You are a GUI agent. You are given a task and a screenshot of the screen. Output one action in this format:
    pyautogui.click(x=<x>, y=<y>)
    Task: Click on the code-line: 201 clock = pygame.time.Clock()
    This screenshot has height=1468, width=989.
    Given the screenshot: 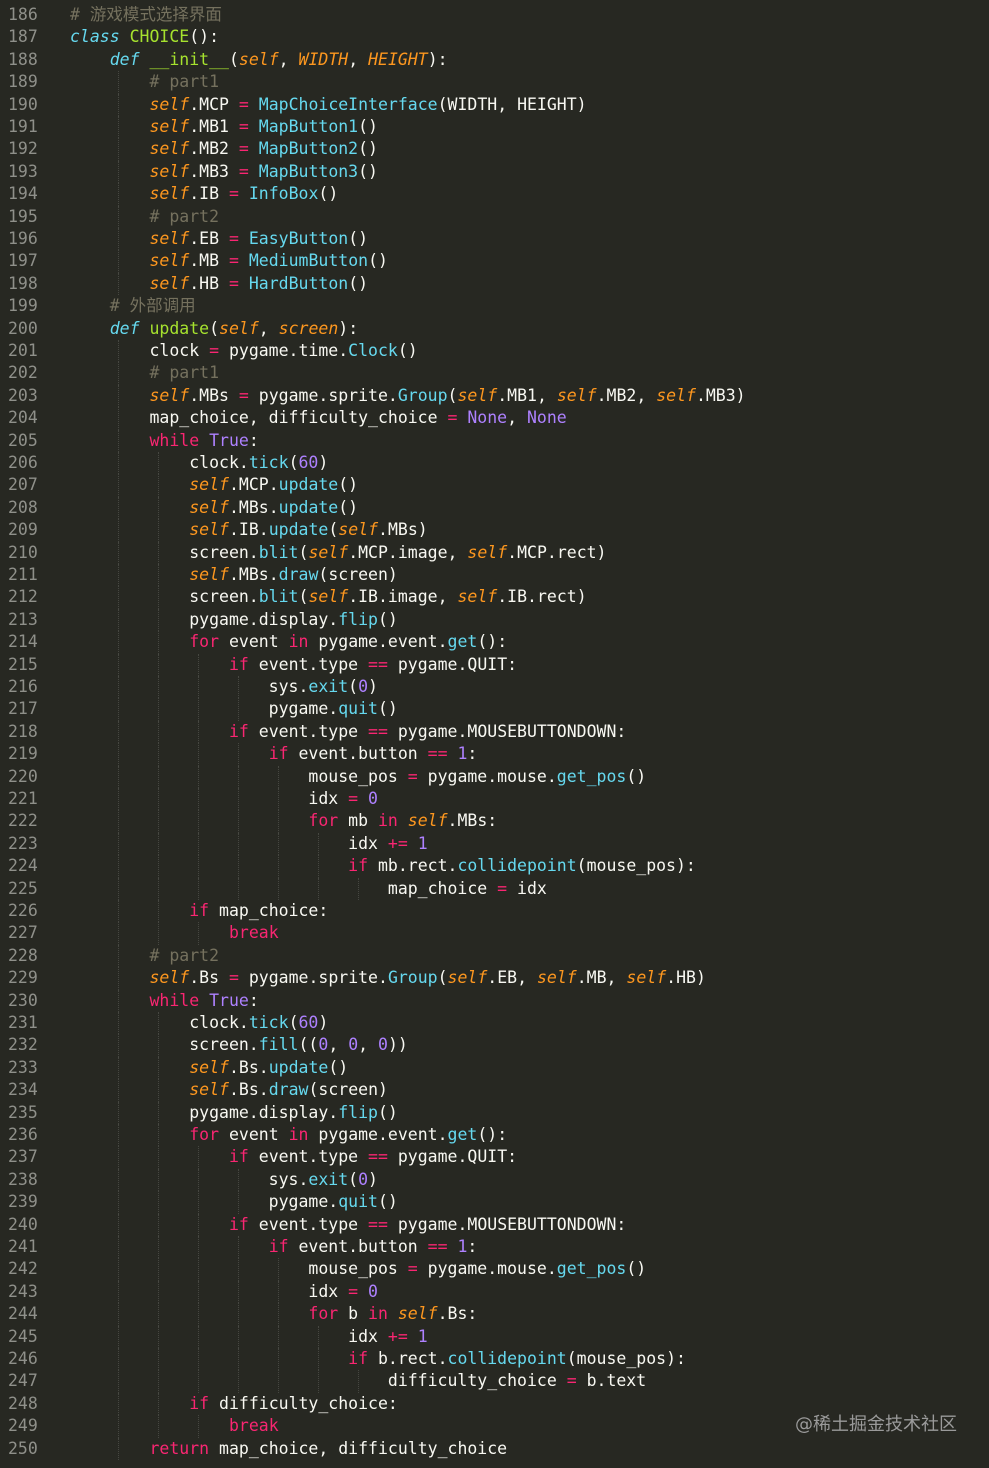 What is the action you would take?
    pyautogui.click(x=494, y=351)
    